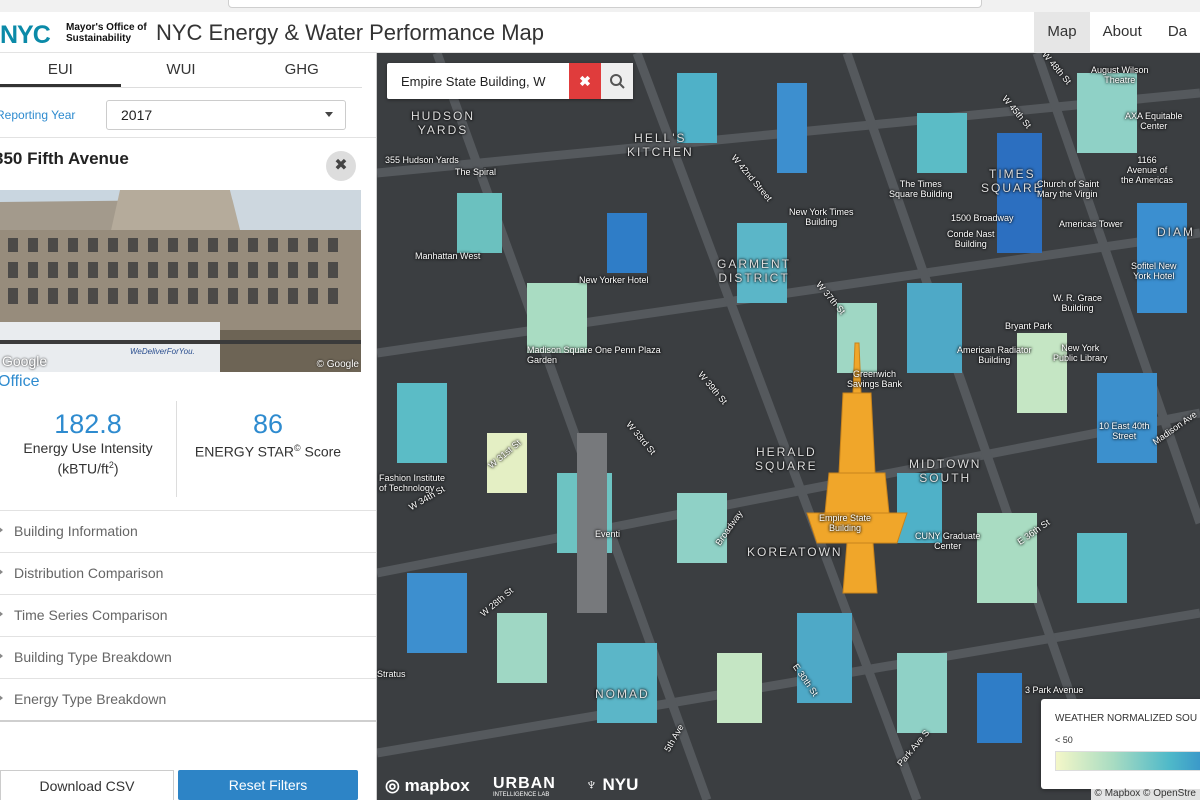 This screenshot has width=1200, height=800. I want to click on accordion-label: Distribution Comparison, so click(89, 573).